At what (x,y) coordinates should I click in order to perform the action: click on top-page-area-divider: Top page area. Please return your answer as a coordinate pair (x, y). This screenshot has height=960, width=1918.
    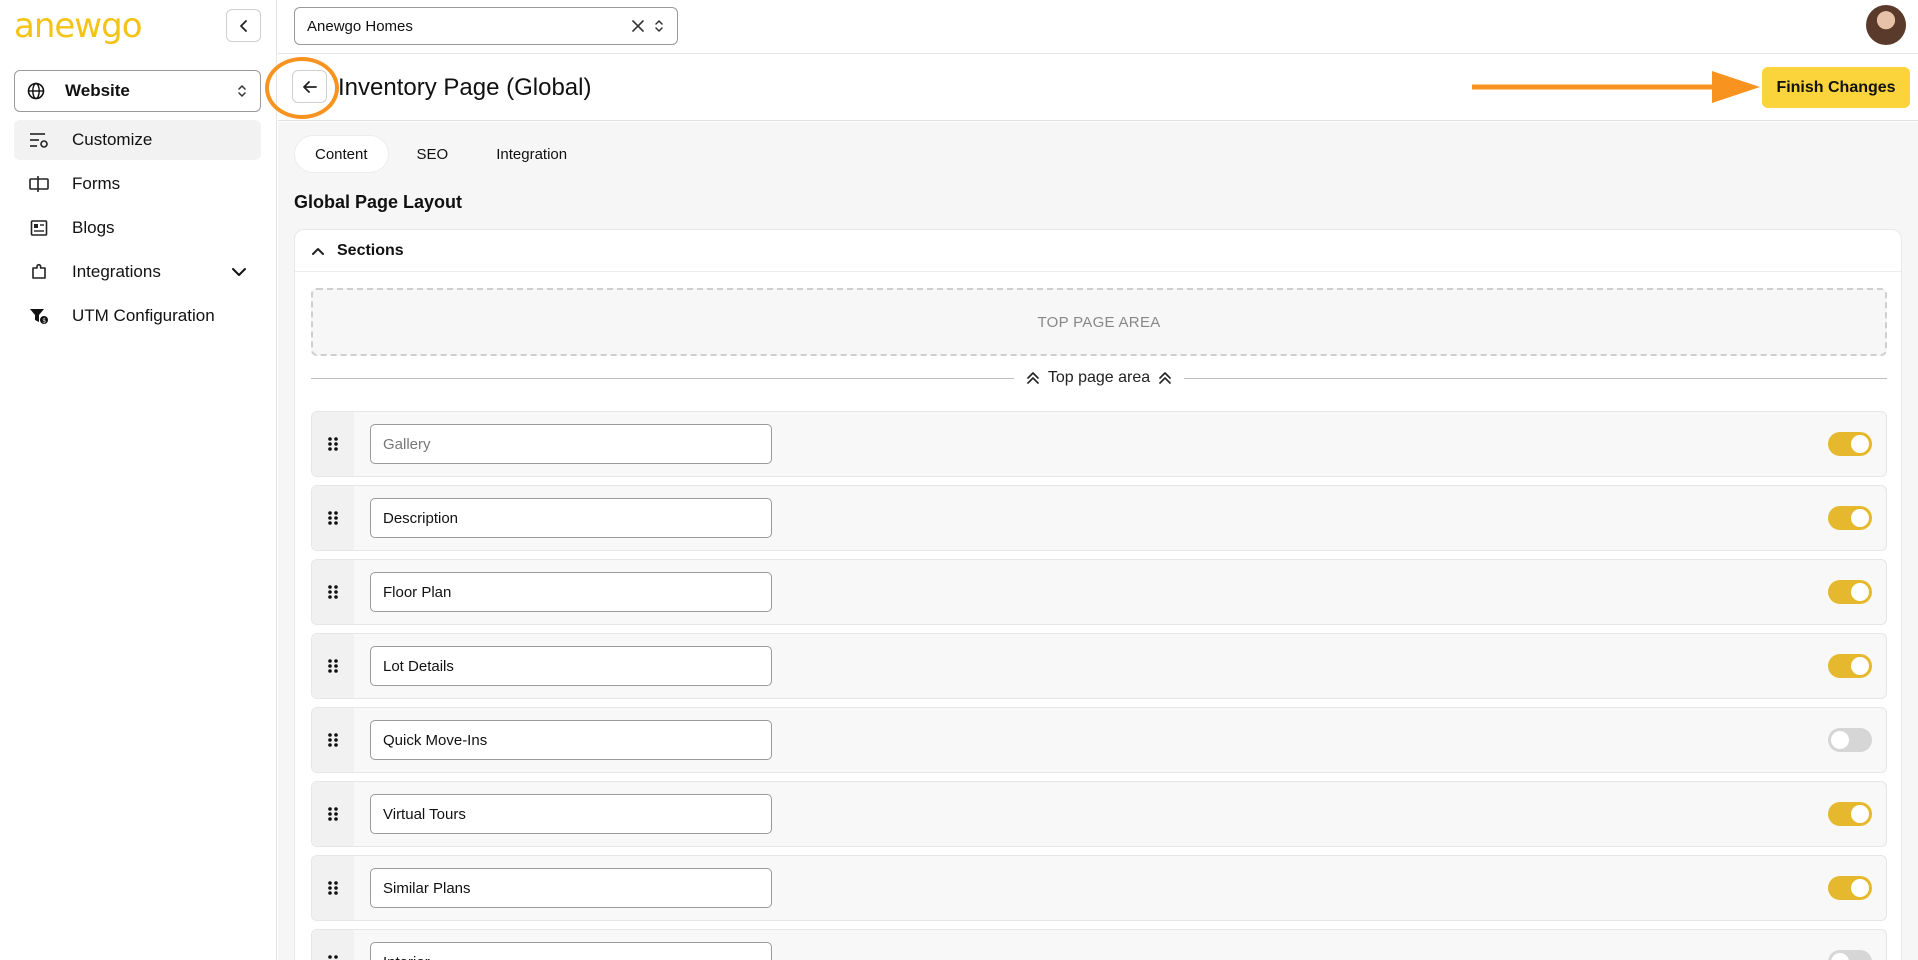
    Looking at the image, I should click on (1099, 378).